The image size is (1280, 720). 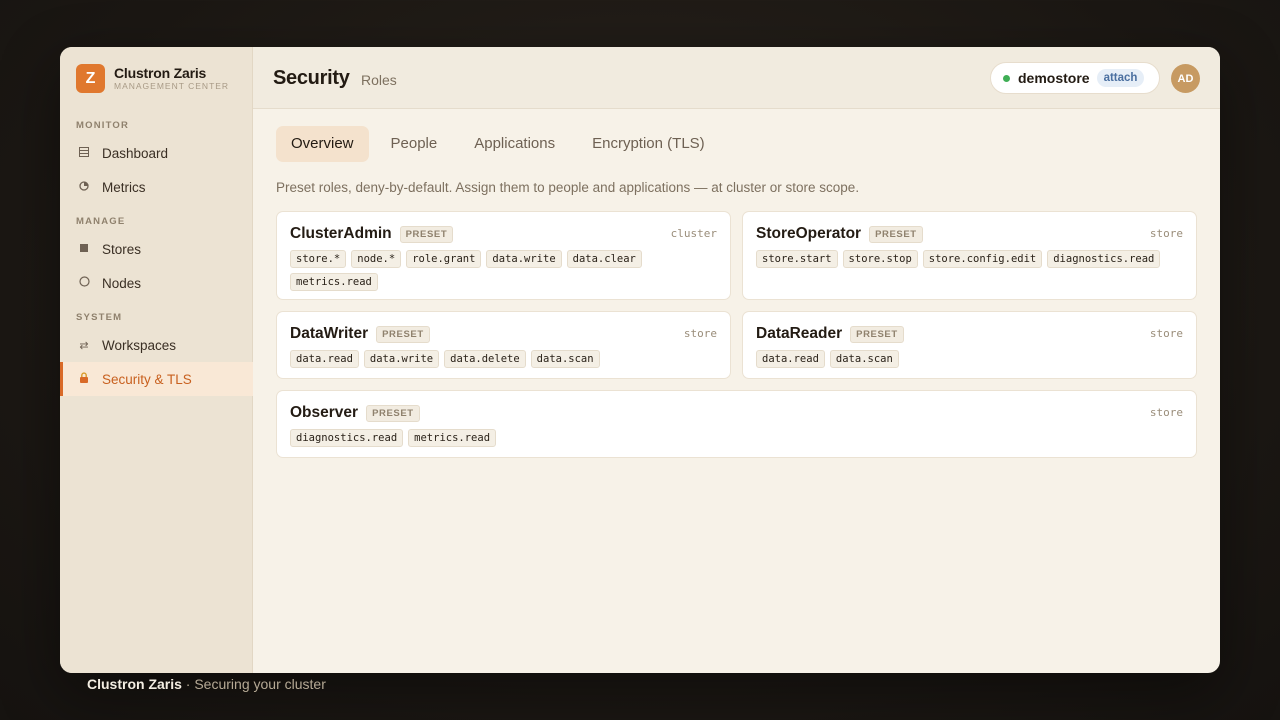 What do you see at coordinates (122, 283) in the screenshot?
I see `sidebar-item-label: Nodes` at bounding box center [122, 283].